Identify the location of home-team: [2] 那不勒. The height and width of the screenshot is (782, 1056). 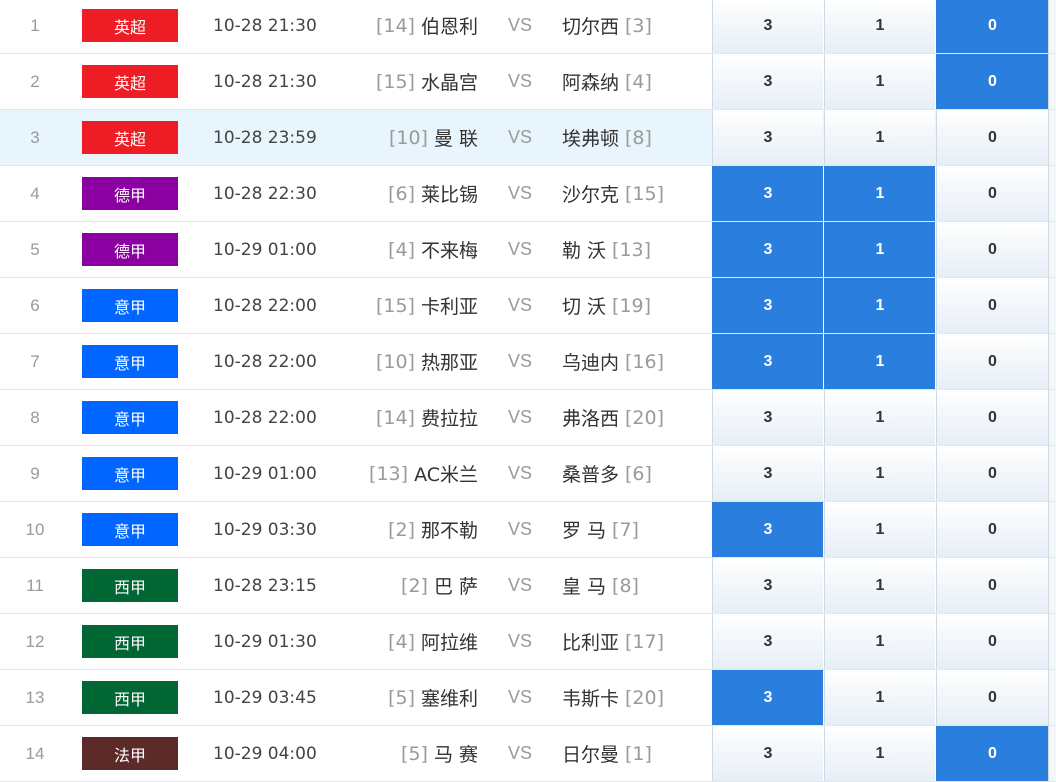
(399, 529).